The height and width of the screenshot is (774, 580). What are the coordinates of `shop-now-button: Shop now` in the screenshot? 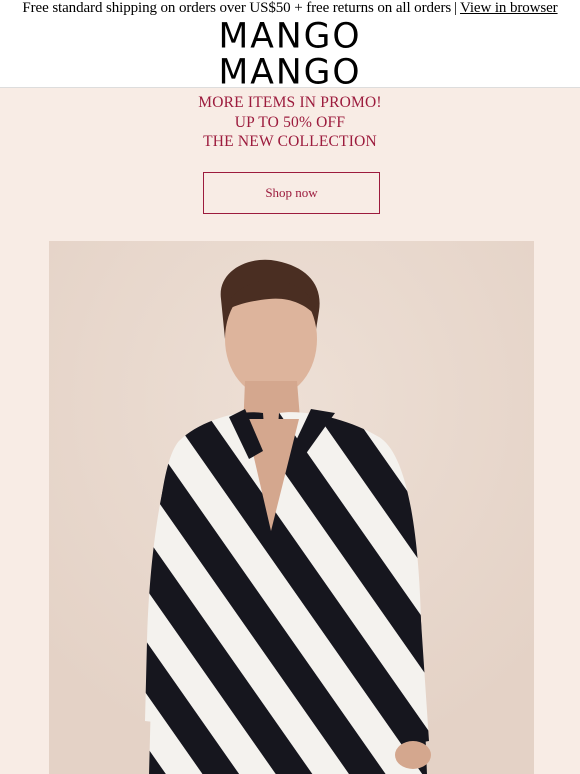 It's located at (291, 193).